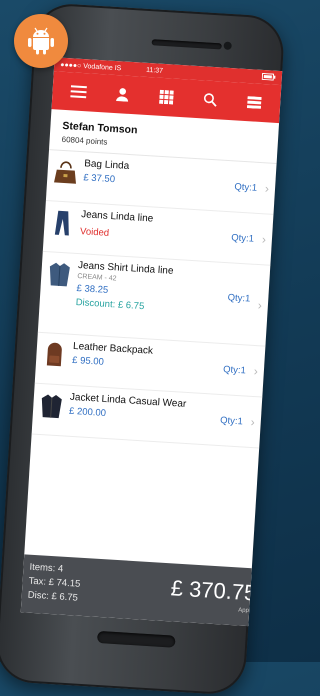 This screenshot has height=696, width=320. What do you see at coordinates (88, 361) in the screenshot?
I see `item-price: £ 95.00` at bounding box center [88, 361].